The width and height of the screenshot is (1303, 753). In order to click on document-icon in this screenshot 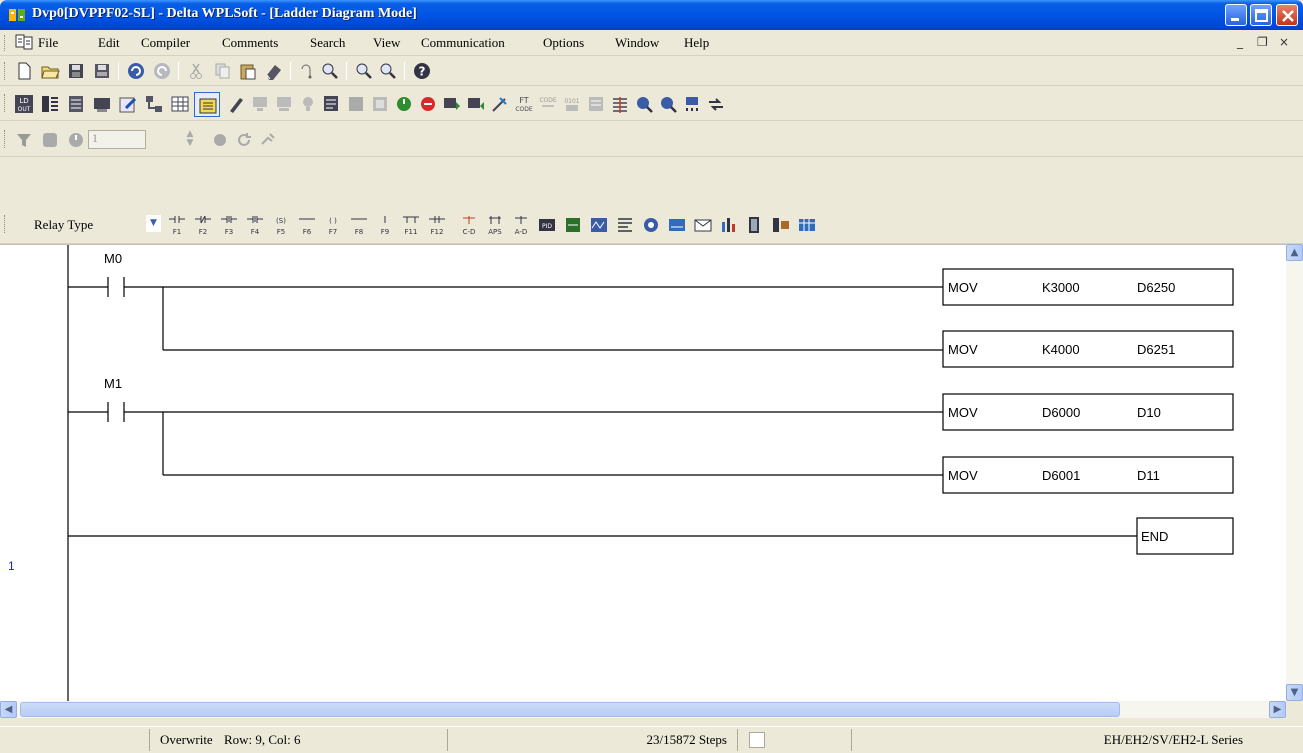, I will do `click(24, 42)`.